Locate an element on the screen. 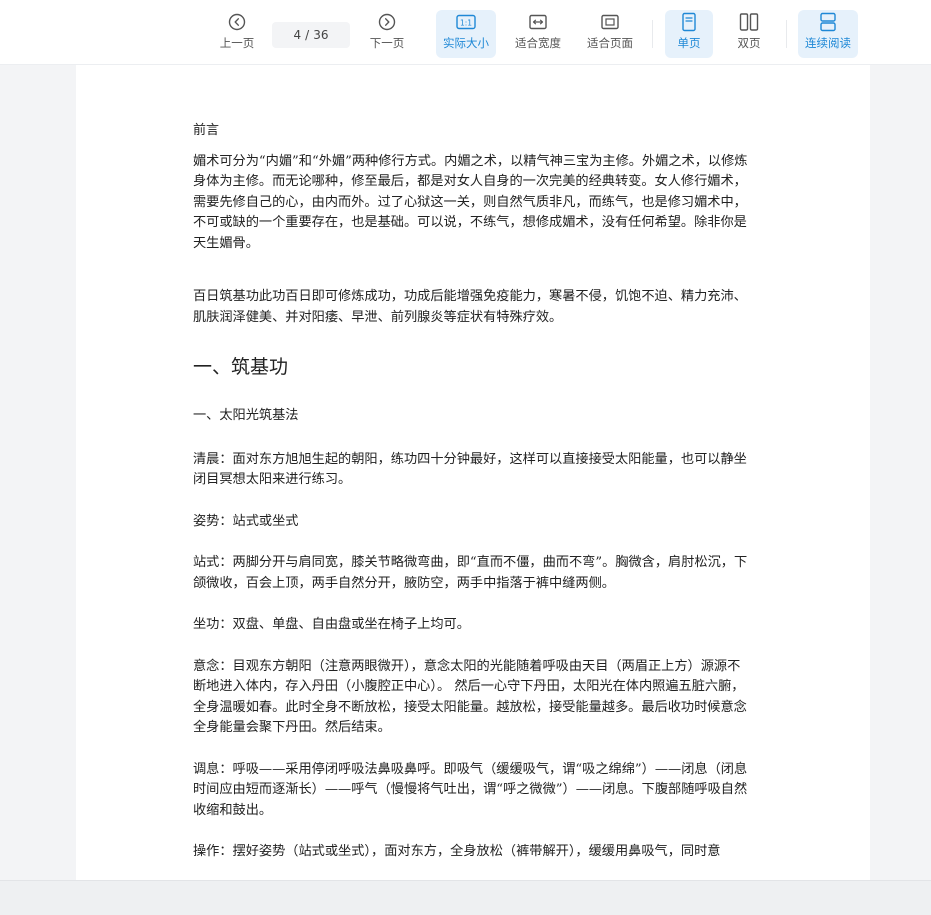  chevron-right-circle-icon is located at coordinates (387, 22).